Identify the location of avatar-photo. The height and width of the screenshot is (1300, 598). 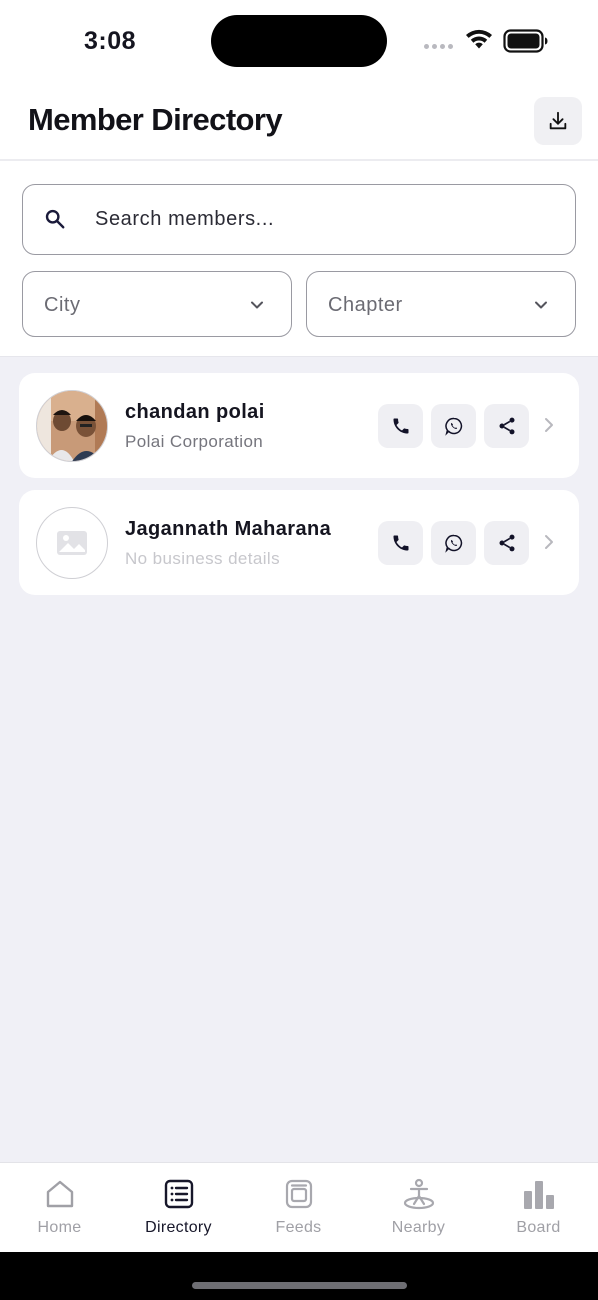
(72, 426).